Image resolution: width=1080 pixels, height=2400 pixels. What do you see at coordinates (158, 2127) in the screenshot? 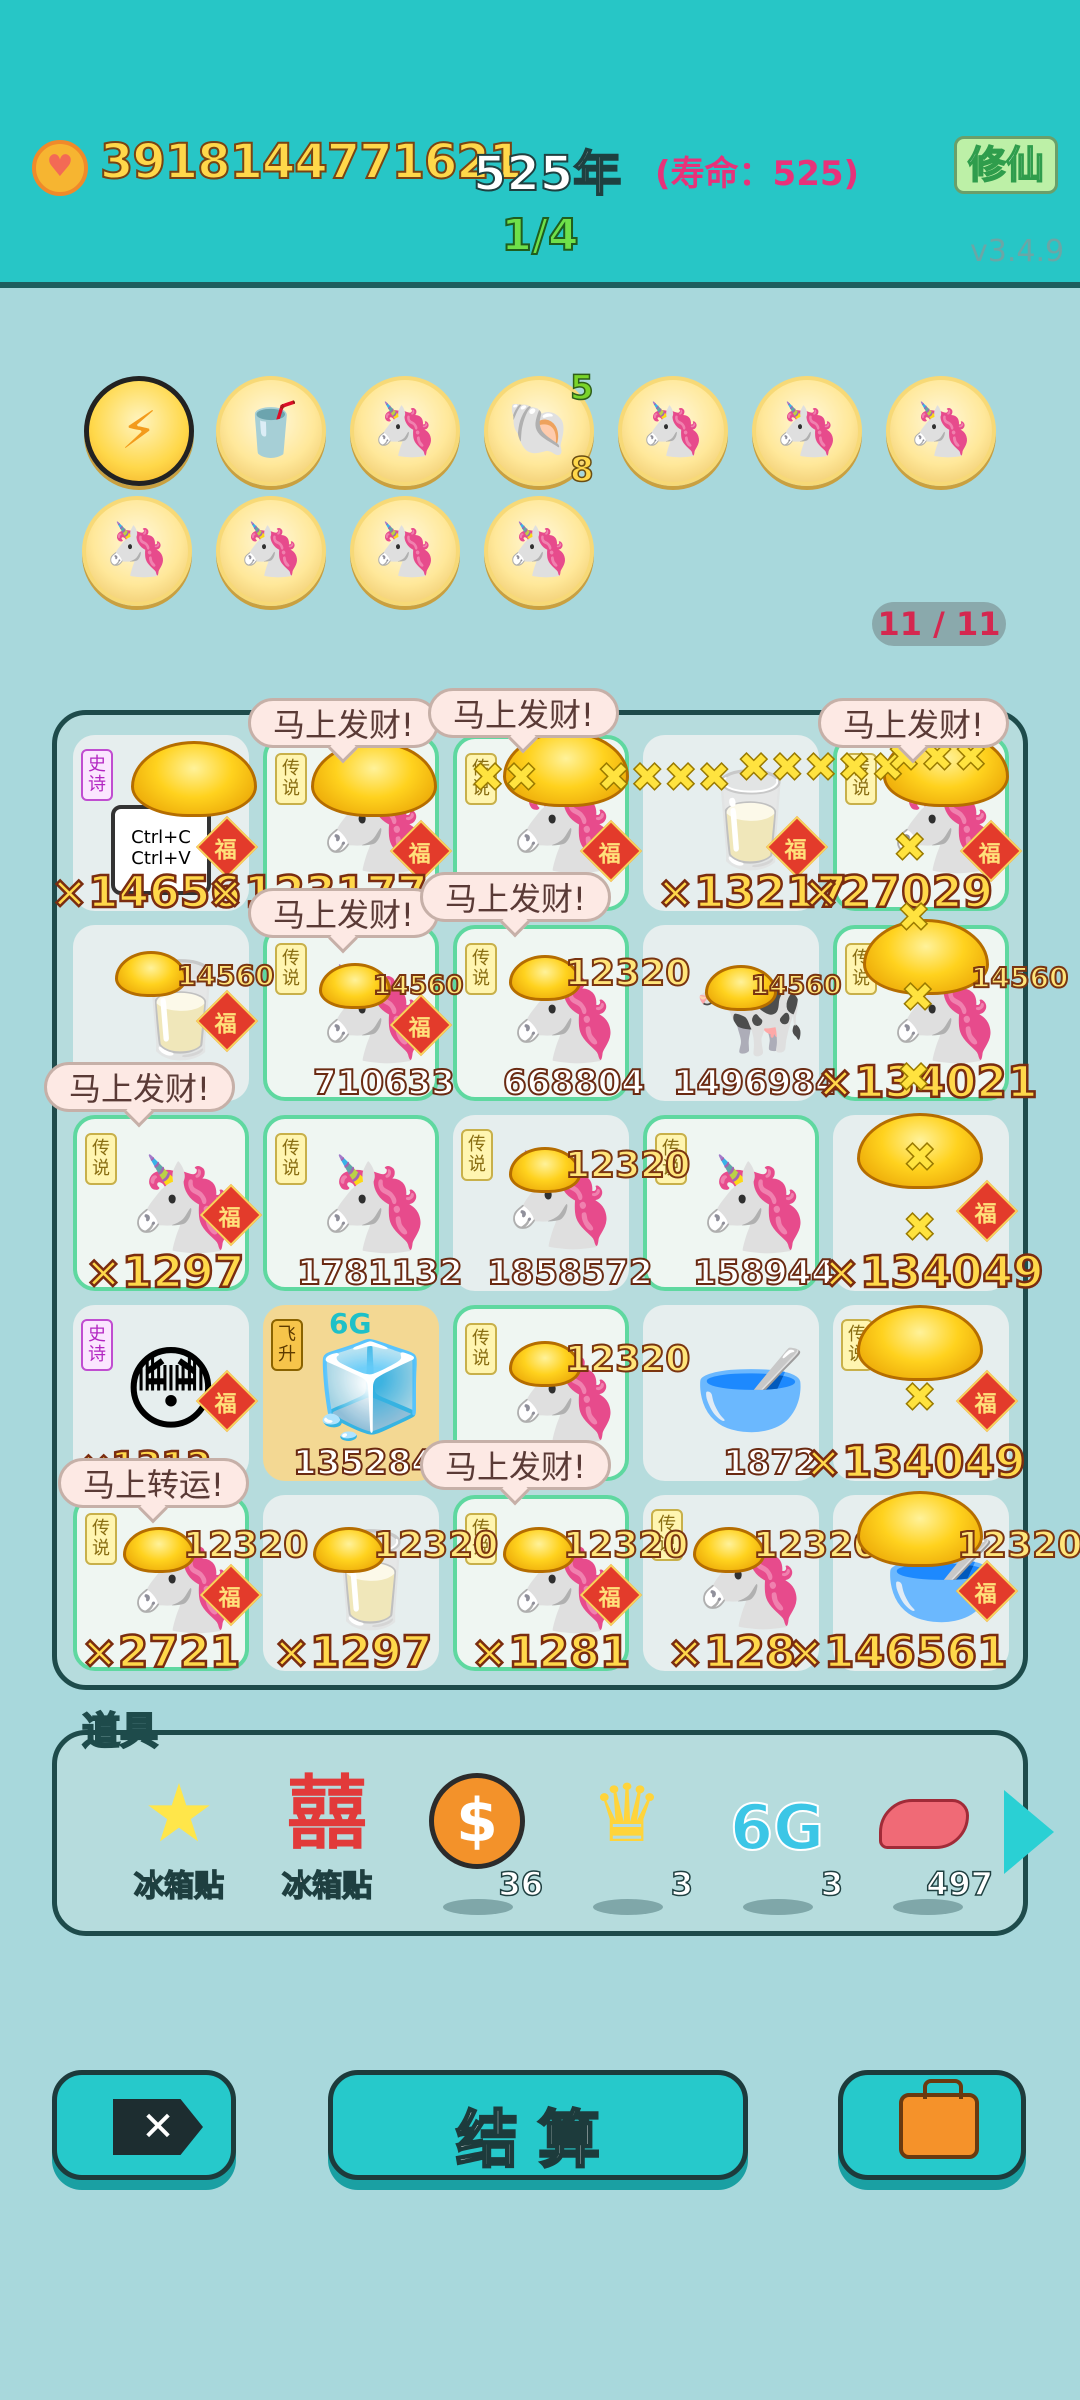
I see `delete-icon: ✕` at bounding box center [158, 2127].